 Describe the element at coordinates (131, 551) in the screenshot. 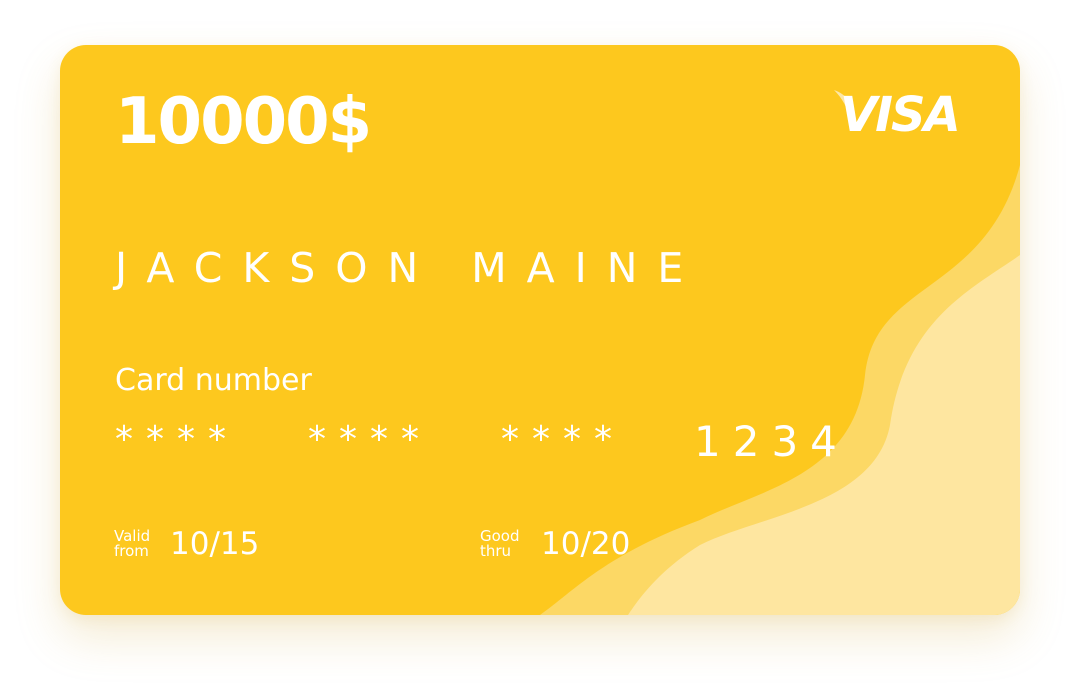

I see `valid-from-label-line2: from` at that location.